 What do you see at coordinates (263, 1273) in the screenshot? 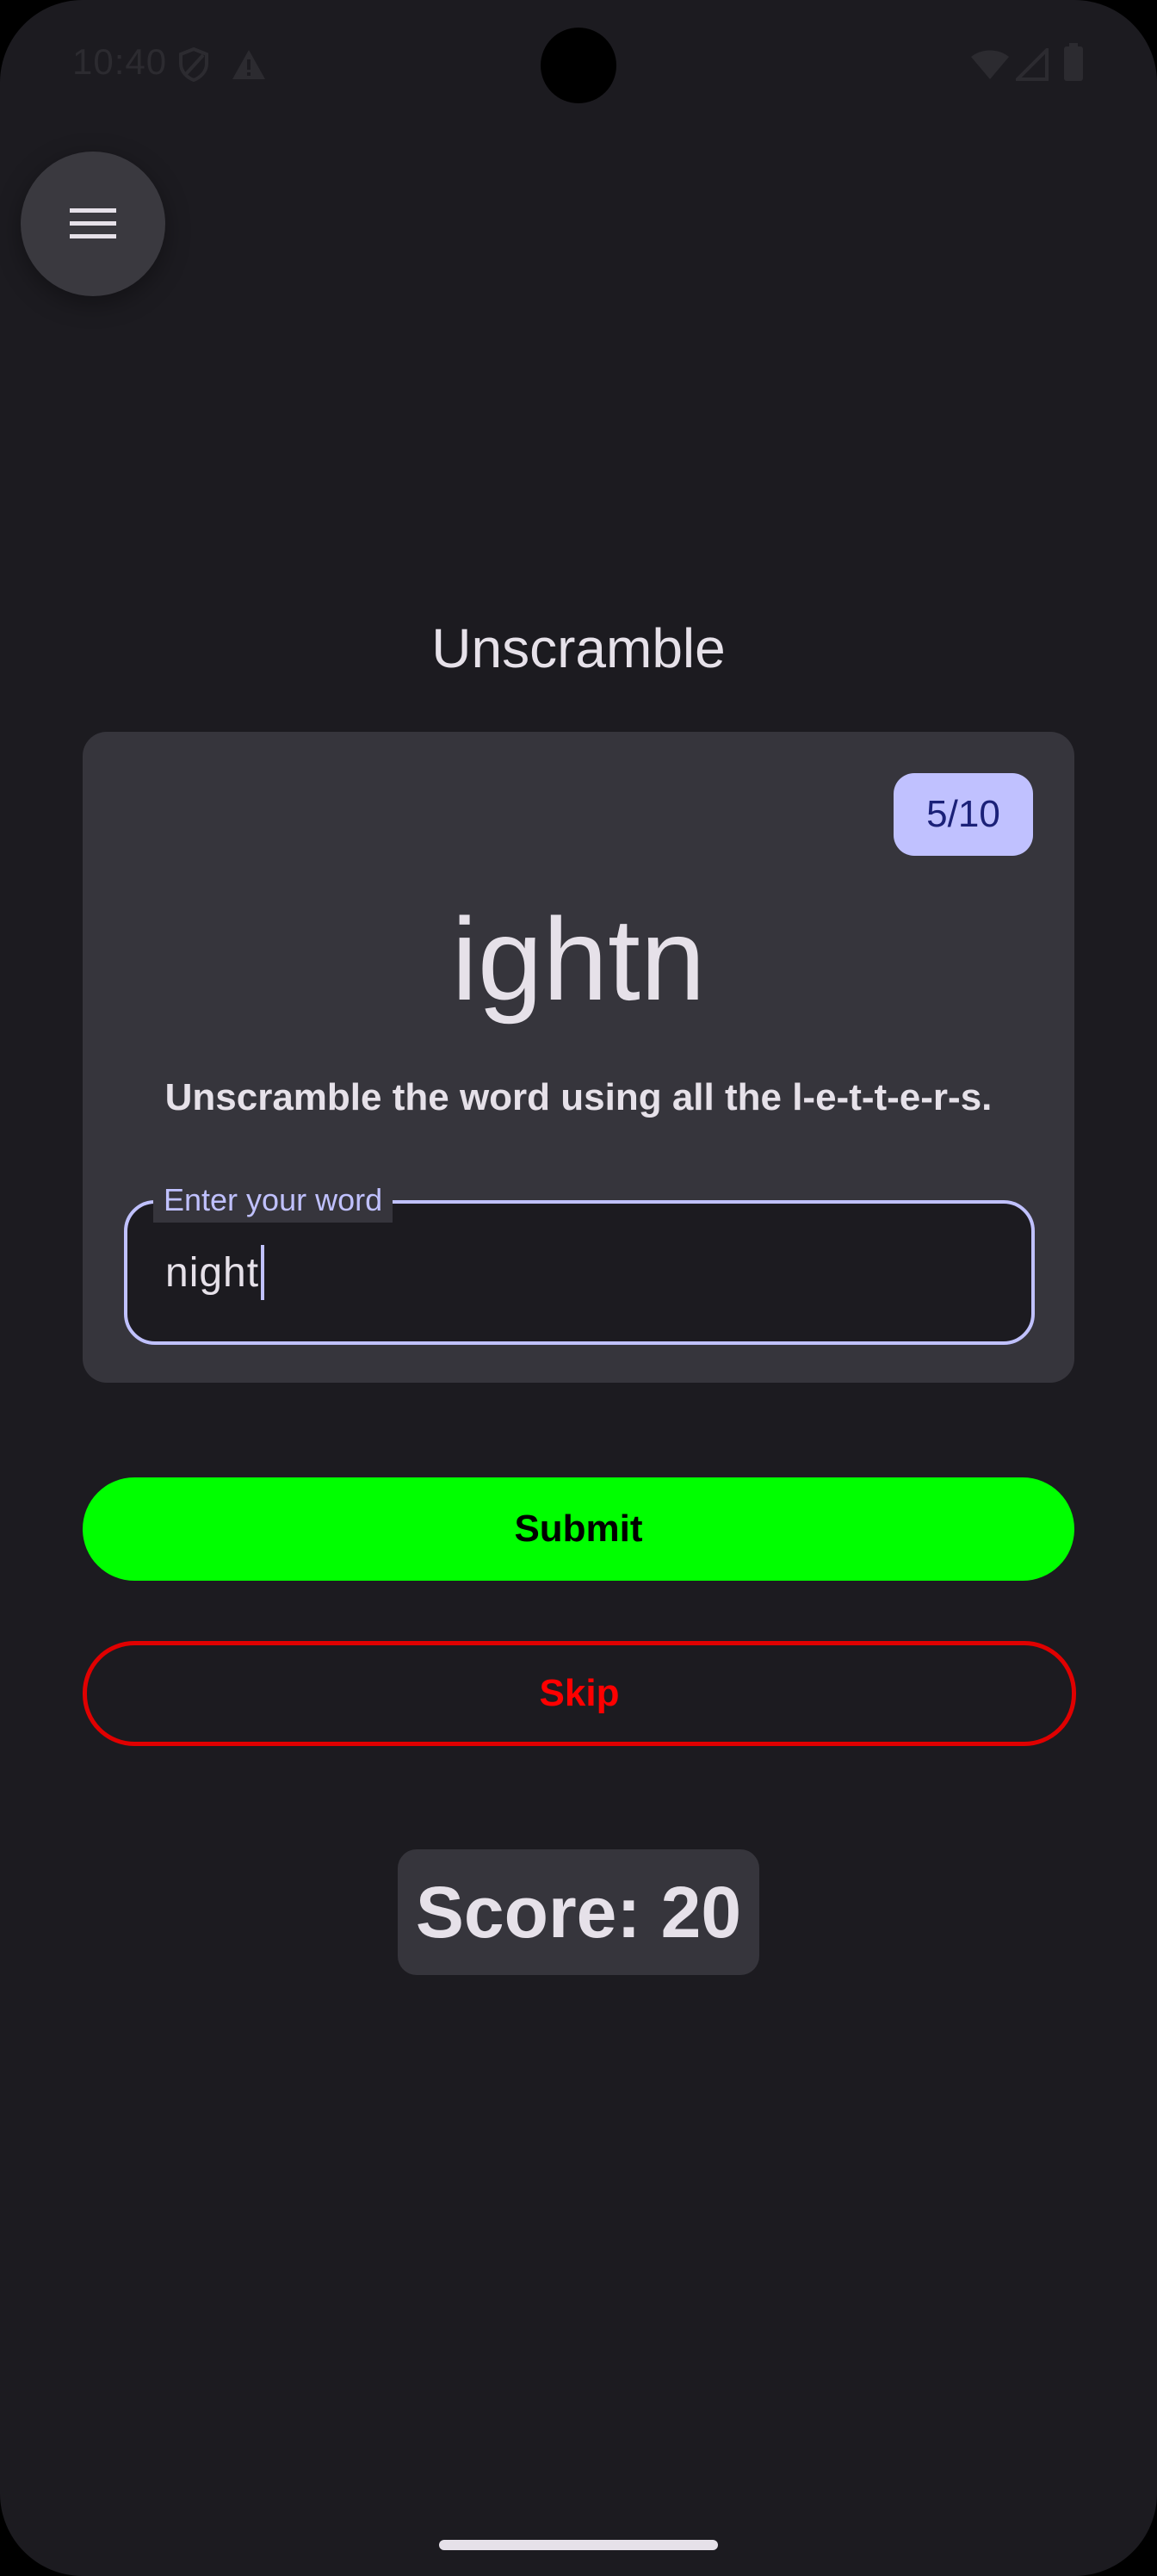
I see `text-caret` at bounding box center [263, 1273].